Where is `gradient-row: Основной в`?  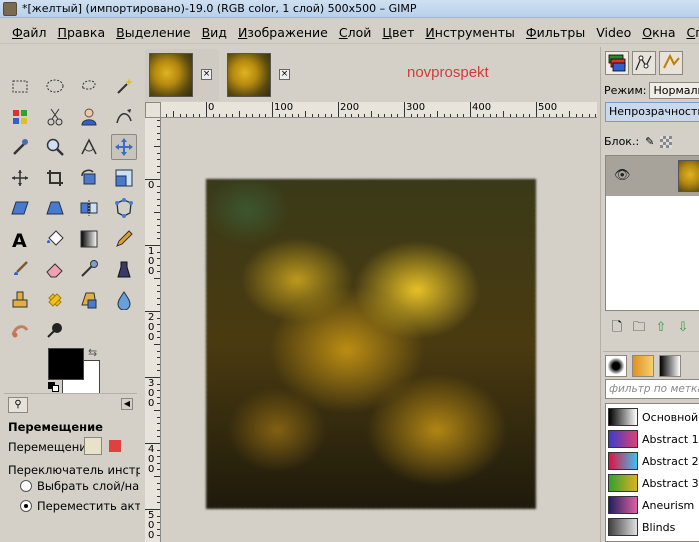 gradient-row: Основной в is located at coordinates (652, 417).